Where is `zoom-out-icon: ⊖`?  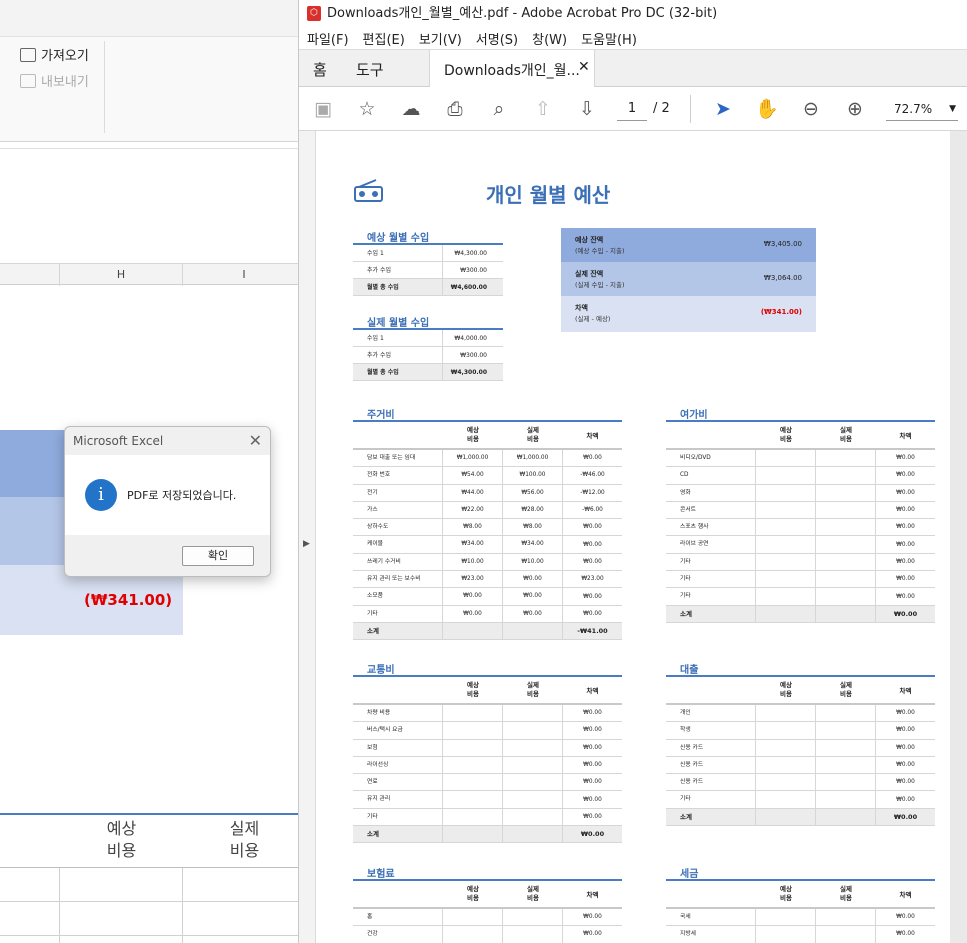 zoom-out-icon: ⊖ is located at coordinates (811, 109).